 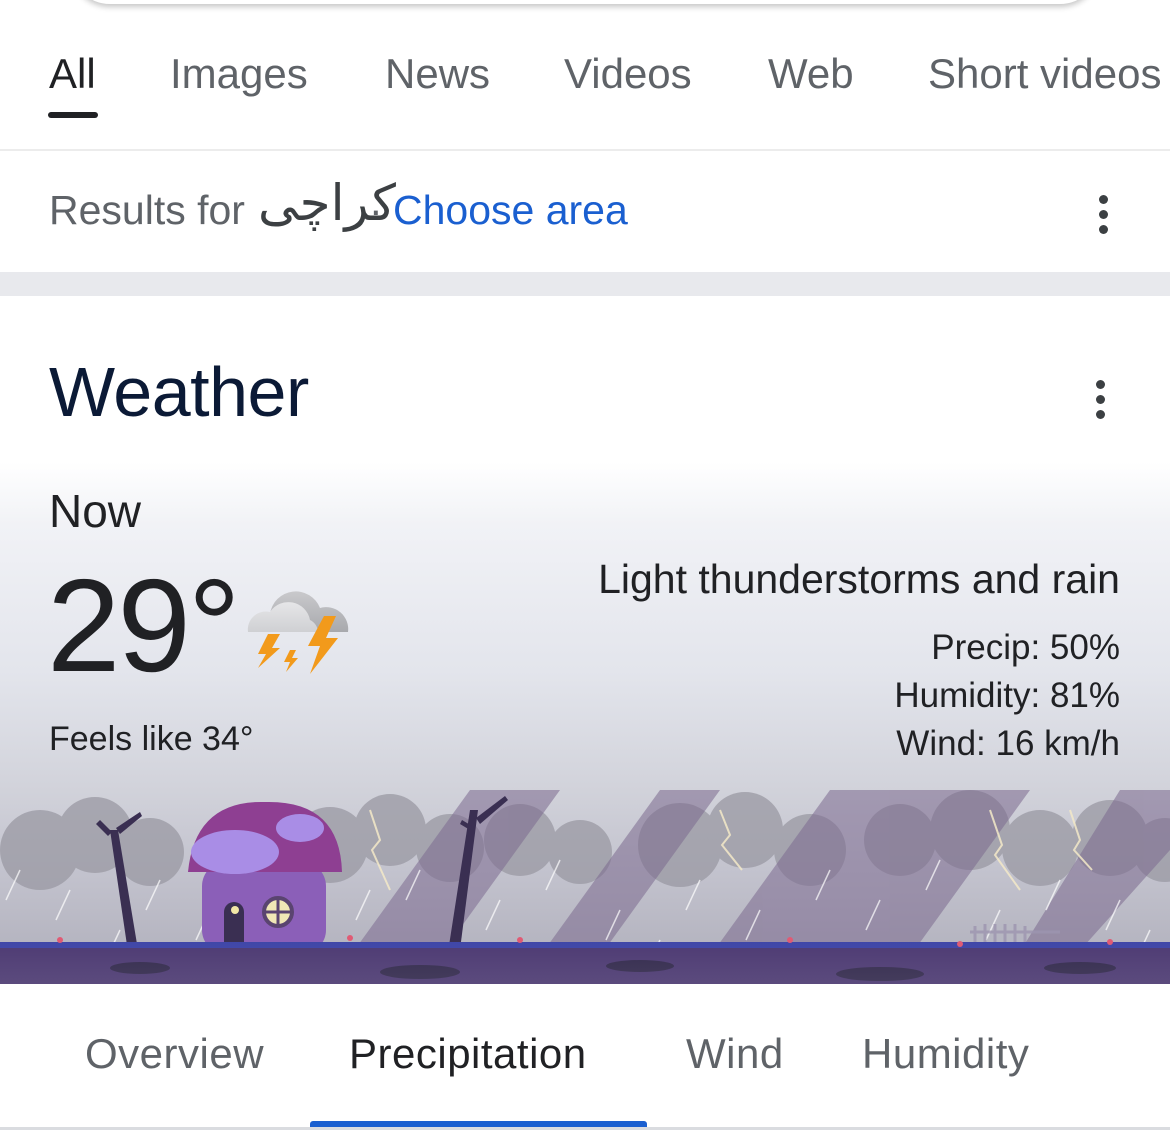 What do you see at coordinates (1044, 74) in the screenshot?
I see `tab-short-videos: Short videos` at bounding box center [1044, 74].